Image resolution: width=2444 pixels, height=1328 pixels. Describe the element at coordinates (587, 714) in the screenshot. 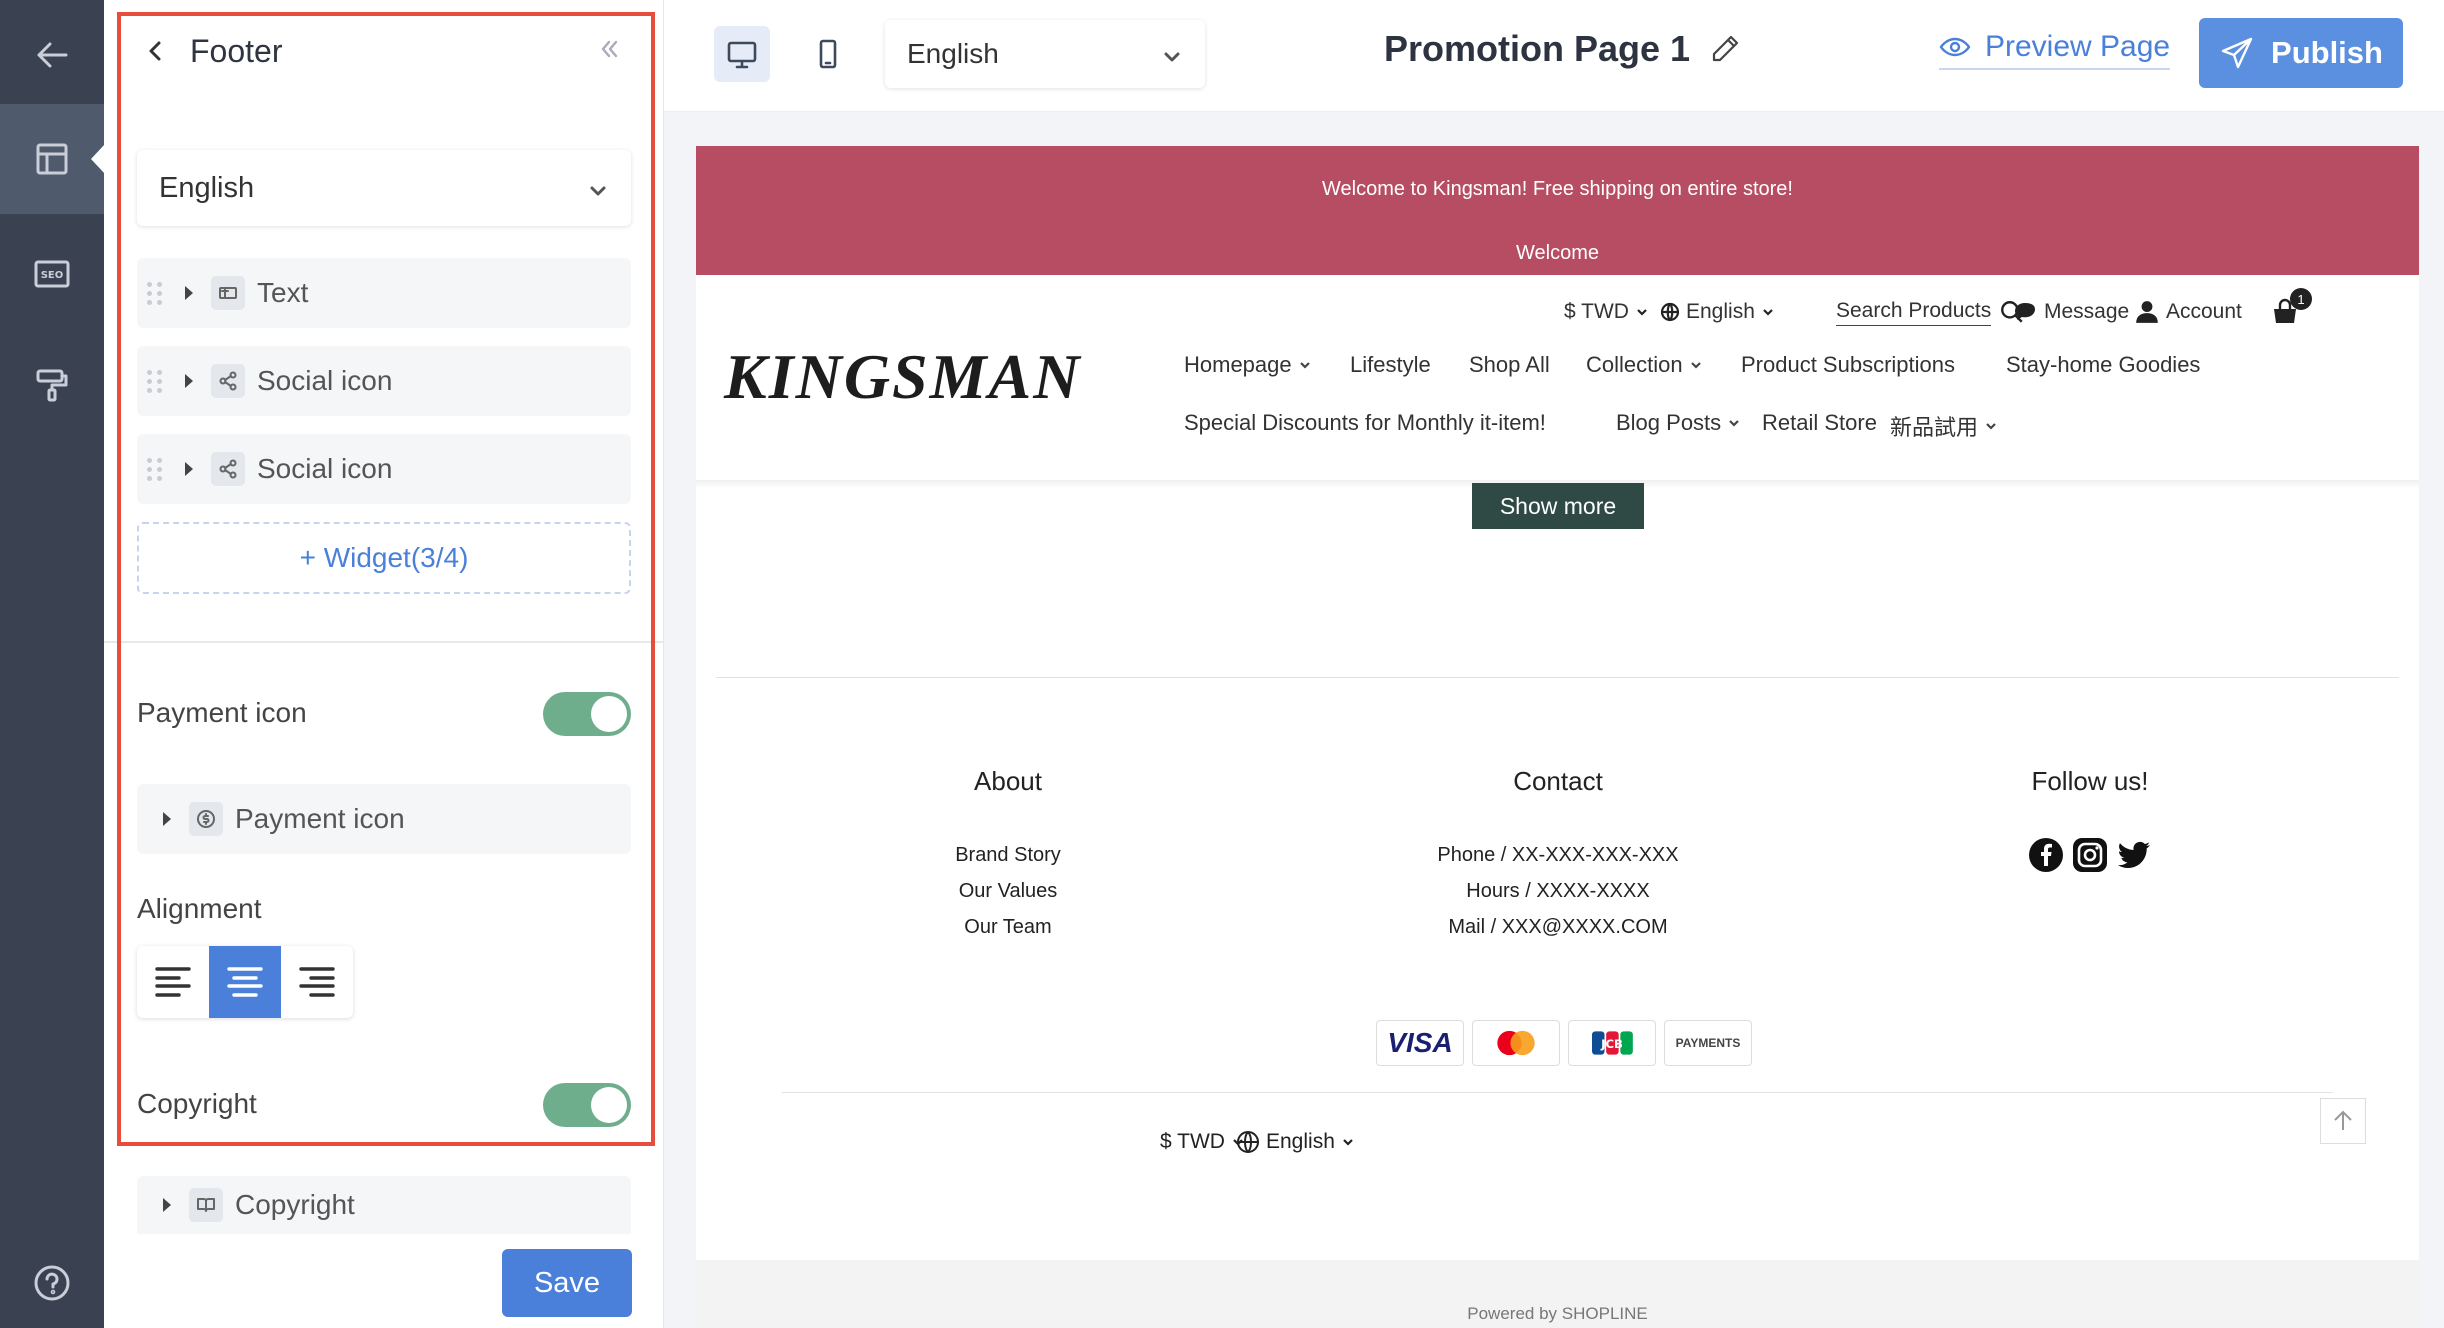

I see `payment-icon-toggle` at that location.